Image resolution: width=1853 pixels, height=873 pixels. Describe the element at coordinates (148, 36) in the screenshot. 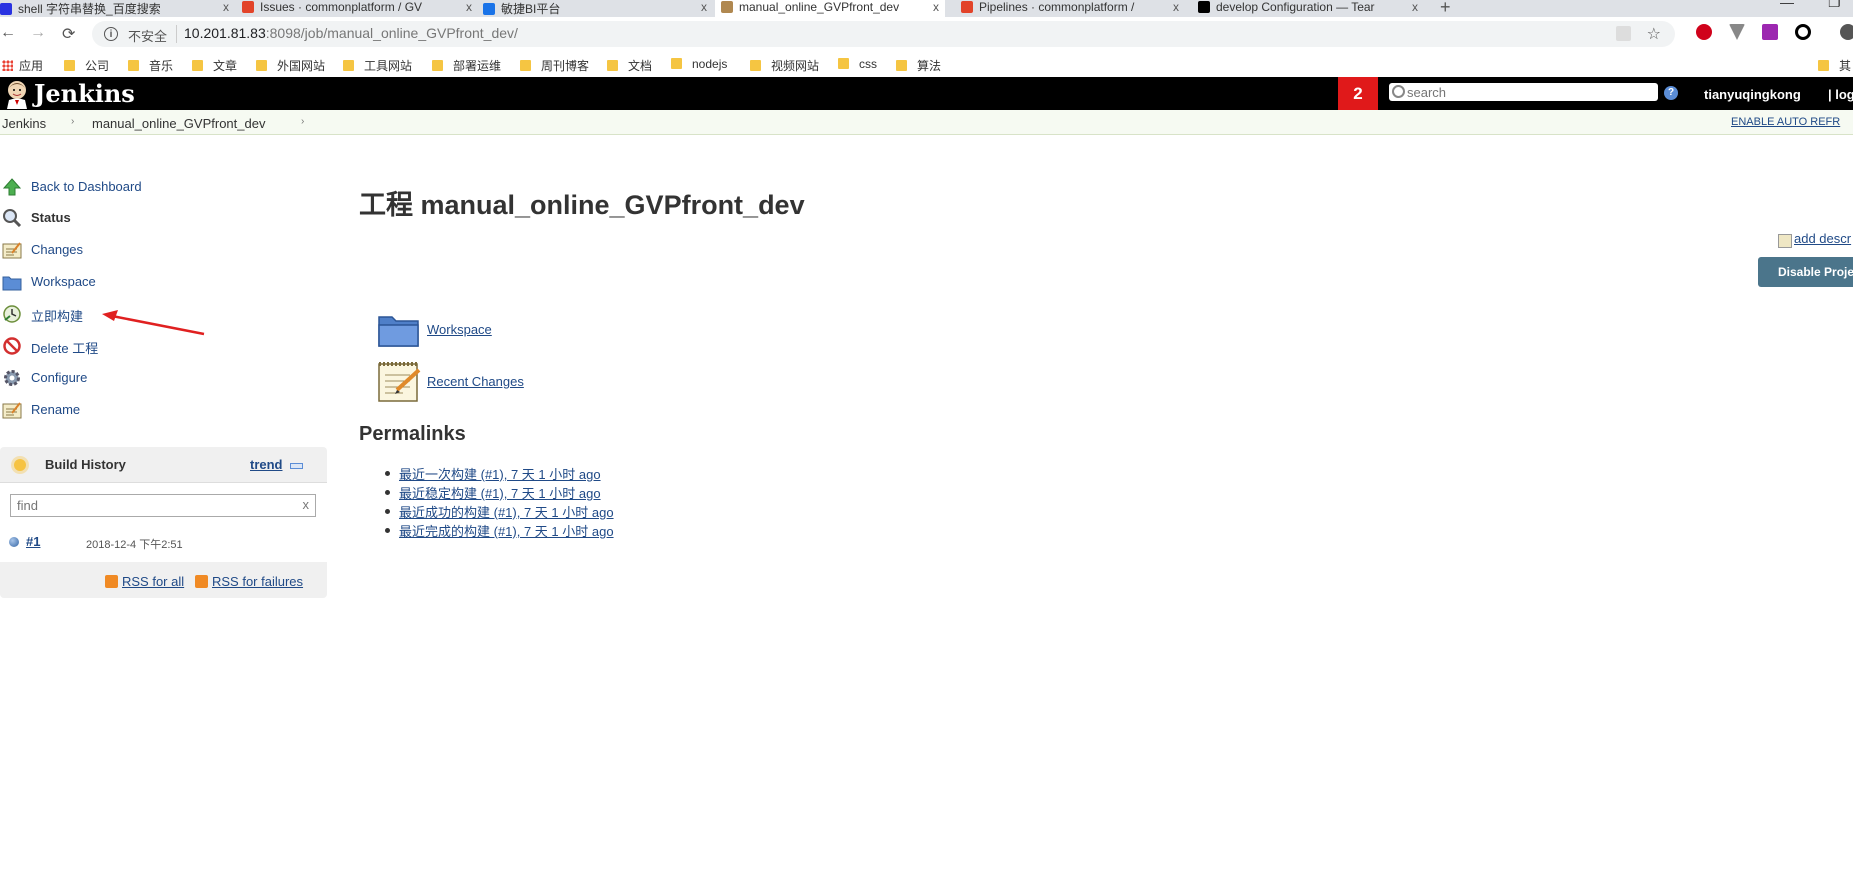

I see `security-label: 不安全` at that location.